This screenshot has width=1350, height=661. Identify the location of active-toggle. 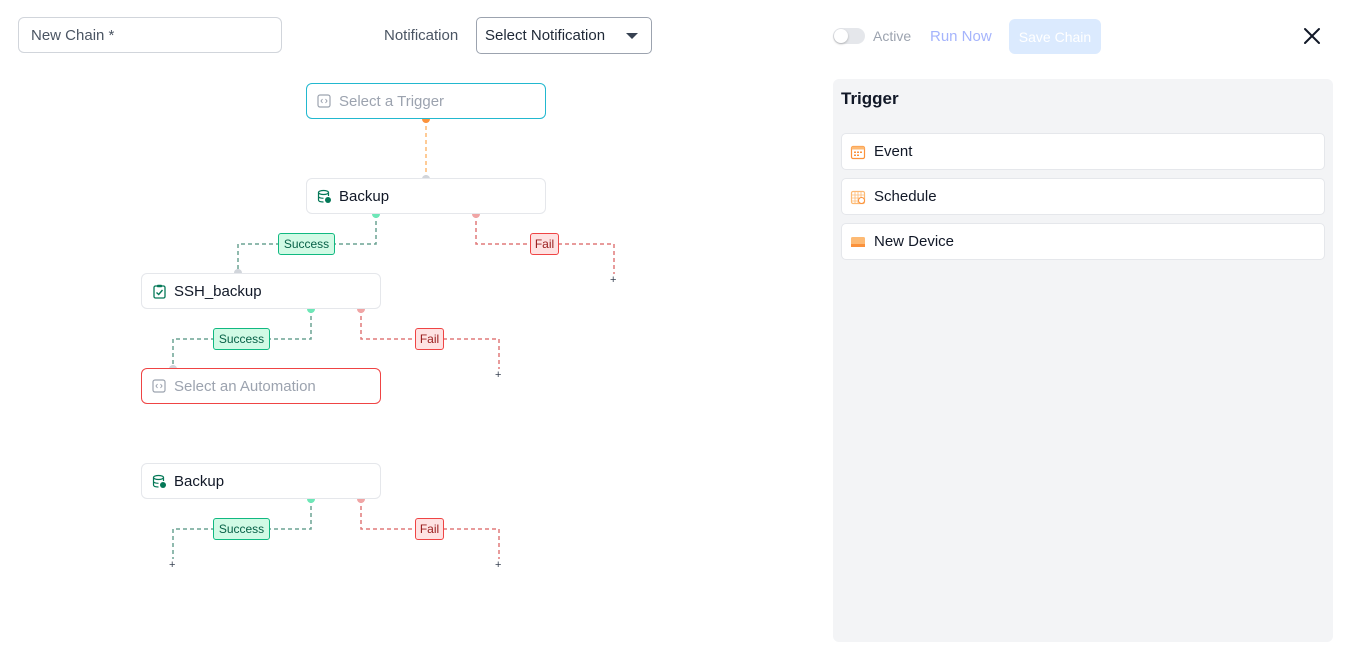
(849, 36).